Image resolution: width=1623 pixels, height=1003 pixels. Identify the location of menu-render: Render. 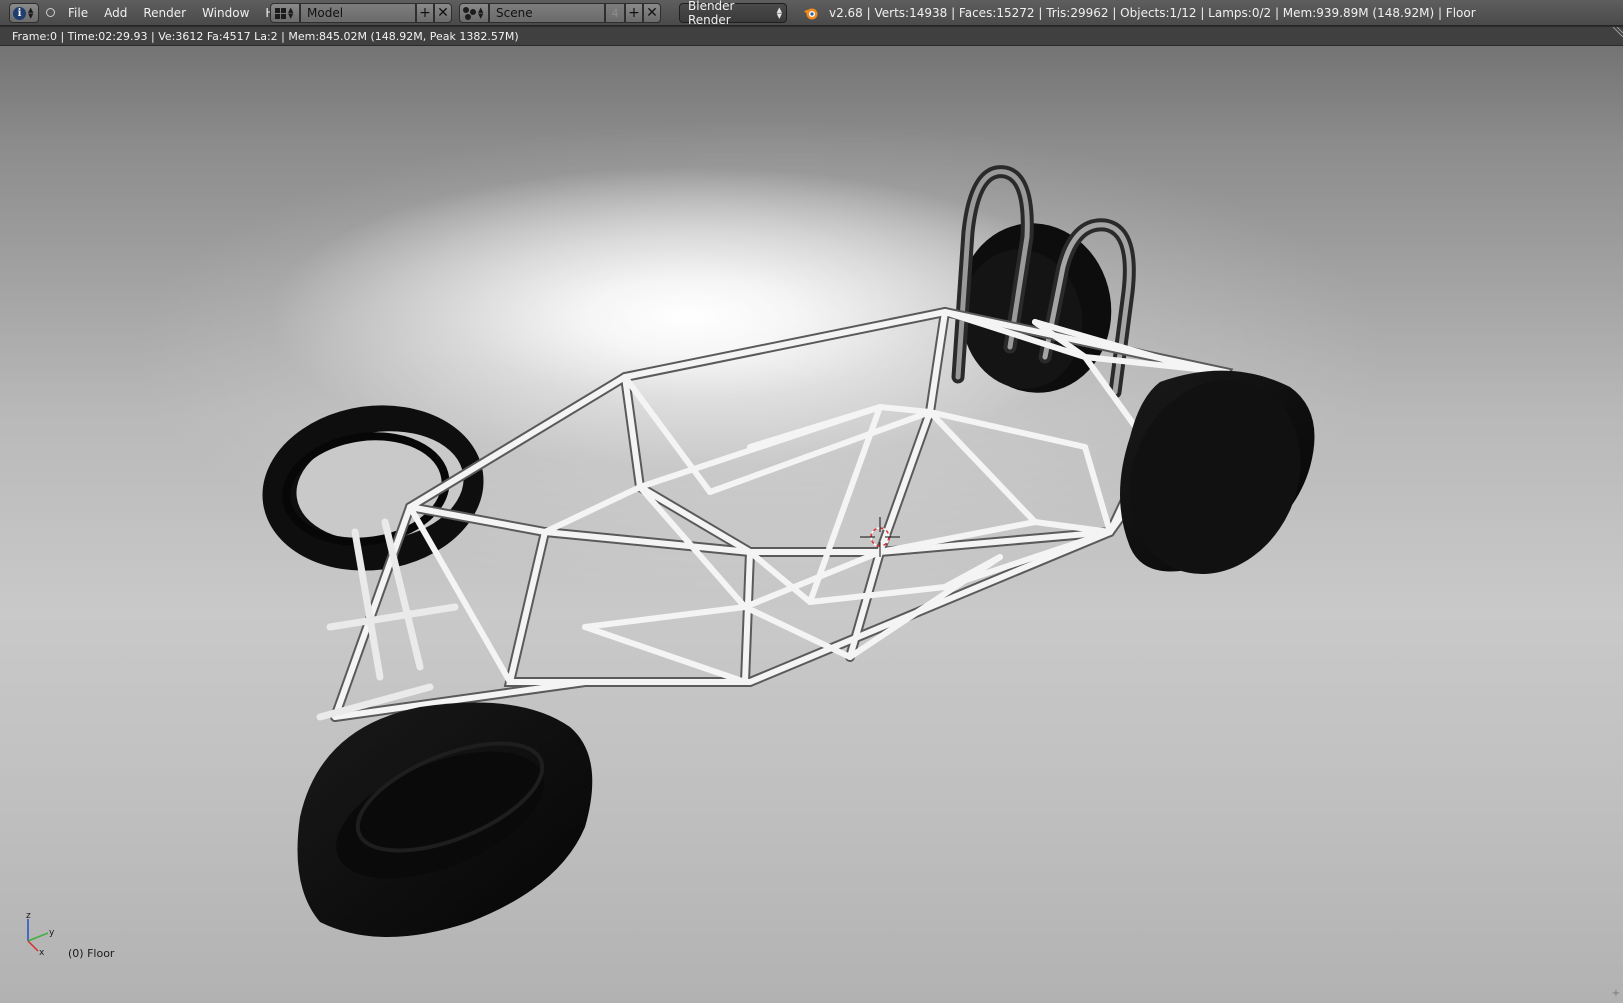
(164, 13).